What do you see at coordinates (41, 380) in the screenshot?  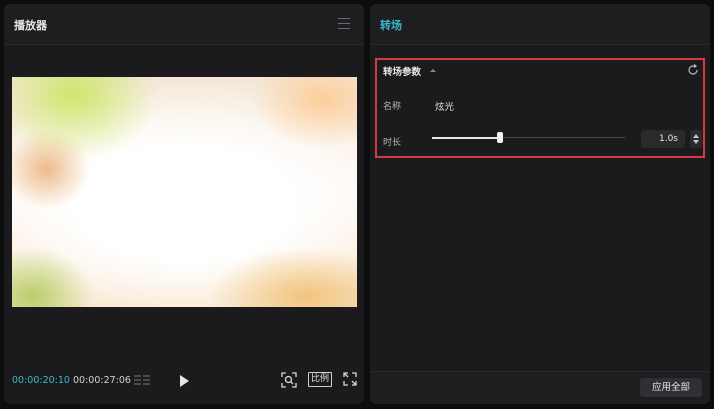 I see `current-time: 00:00:20:10` at bounding box center [41, 380].